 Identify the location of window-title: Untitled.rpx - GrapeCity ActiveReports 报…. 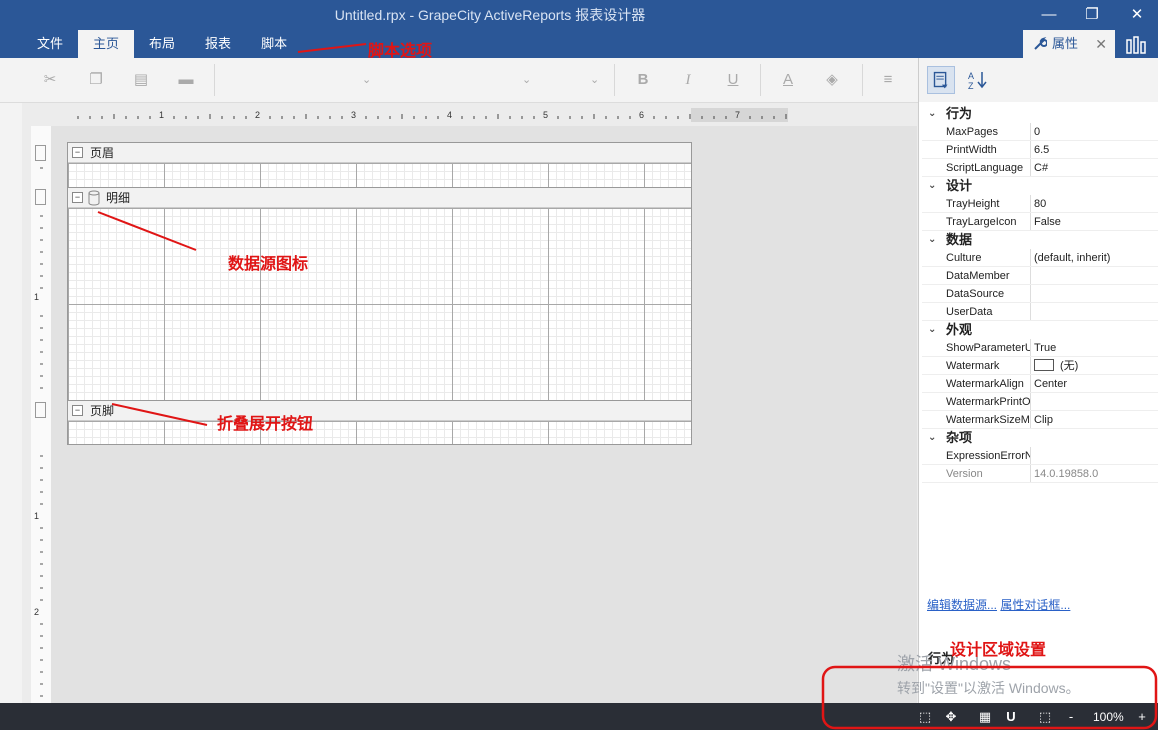
(490, 15).